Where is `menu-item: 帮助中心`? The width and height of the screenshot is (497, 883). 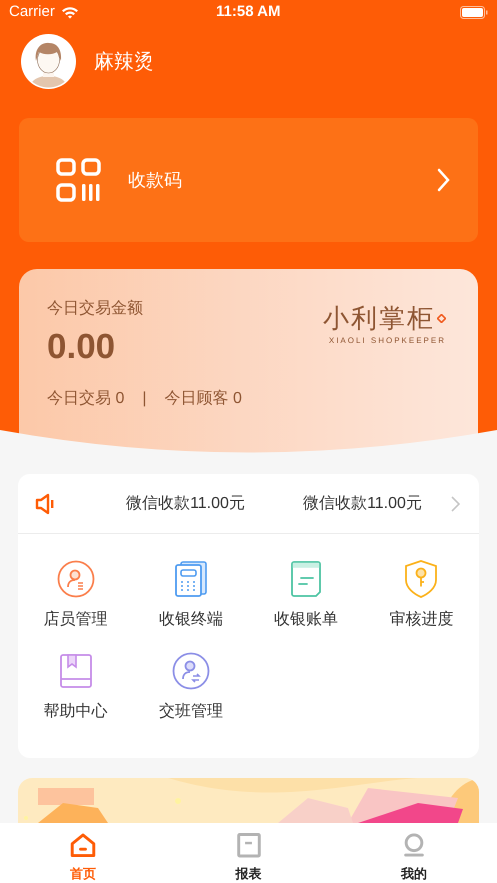
menu-item: 帮助中心 is located at coordinates (76, 712).